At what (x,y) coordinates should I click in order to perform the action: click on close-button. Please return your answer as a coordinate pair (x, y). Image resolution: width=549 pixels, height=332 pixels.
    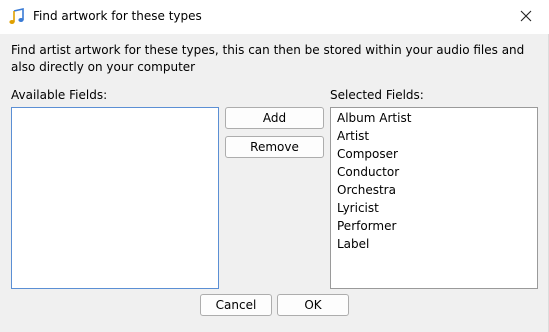
    Looking at the image, I should click on (526, 17).